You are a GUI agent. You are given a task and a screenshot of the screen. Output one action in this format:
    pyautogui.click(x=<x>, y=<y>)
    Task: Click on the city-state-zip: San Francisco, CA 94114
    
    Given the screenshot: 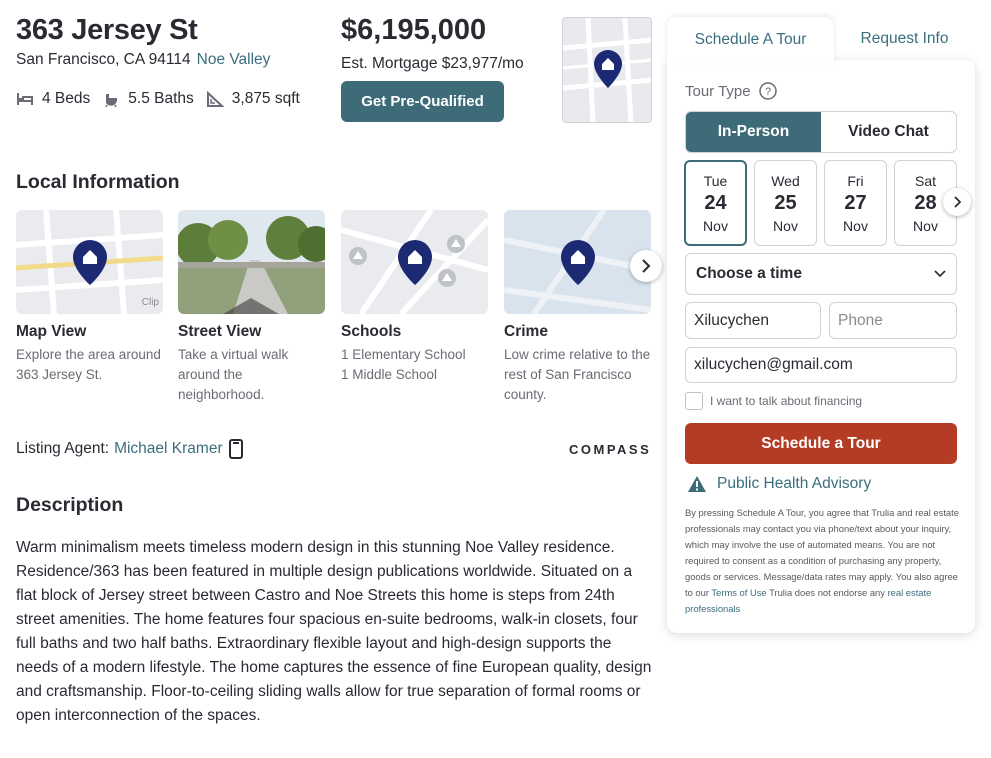 What is the action you would take?
    pyautogui.click(x=103, y=59)
    